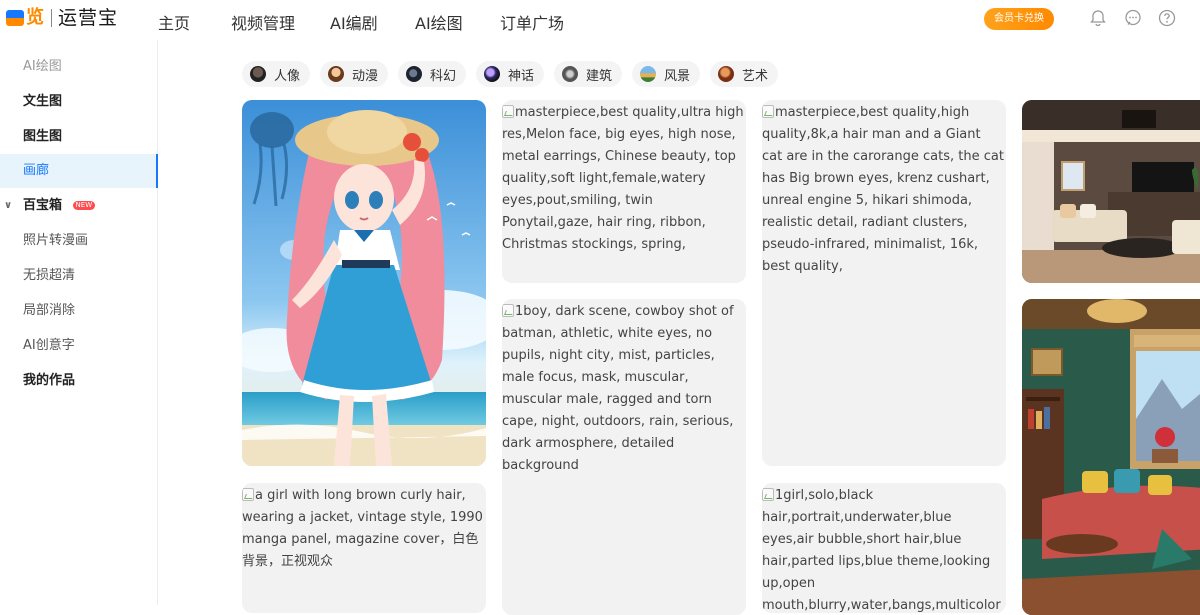 Image resolution: width=1200 pixels, height=615 pixels. Describe the element at coordinates (726, 74) in the screenshot. I see `art-thumb-icon` at that location.